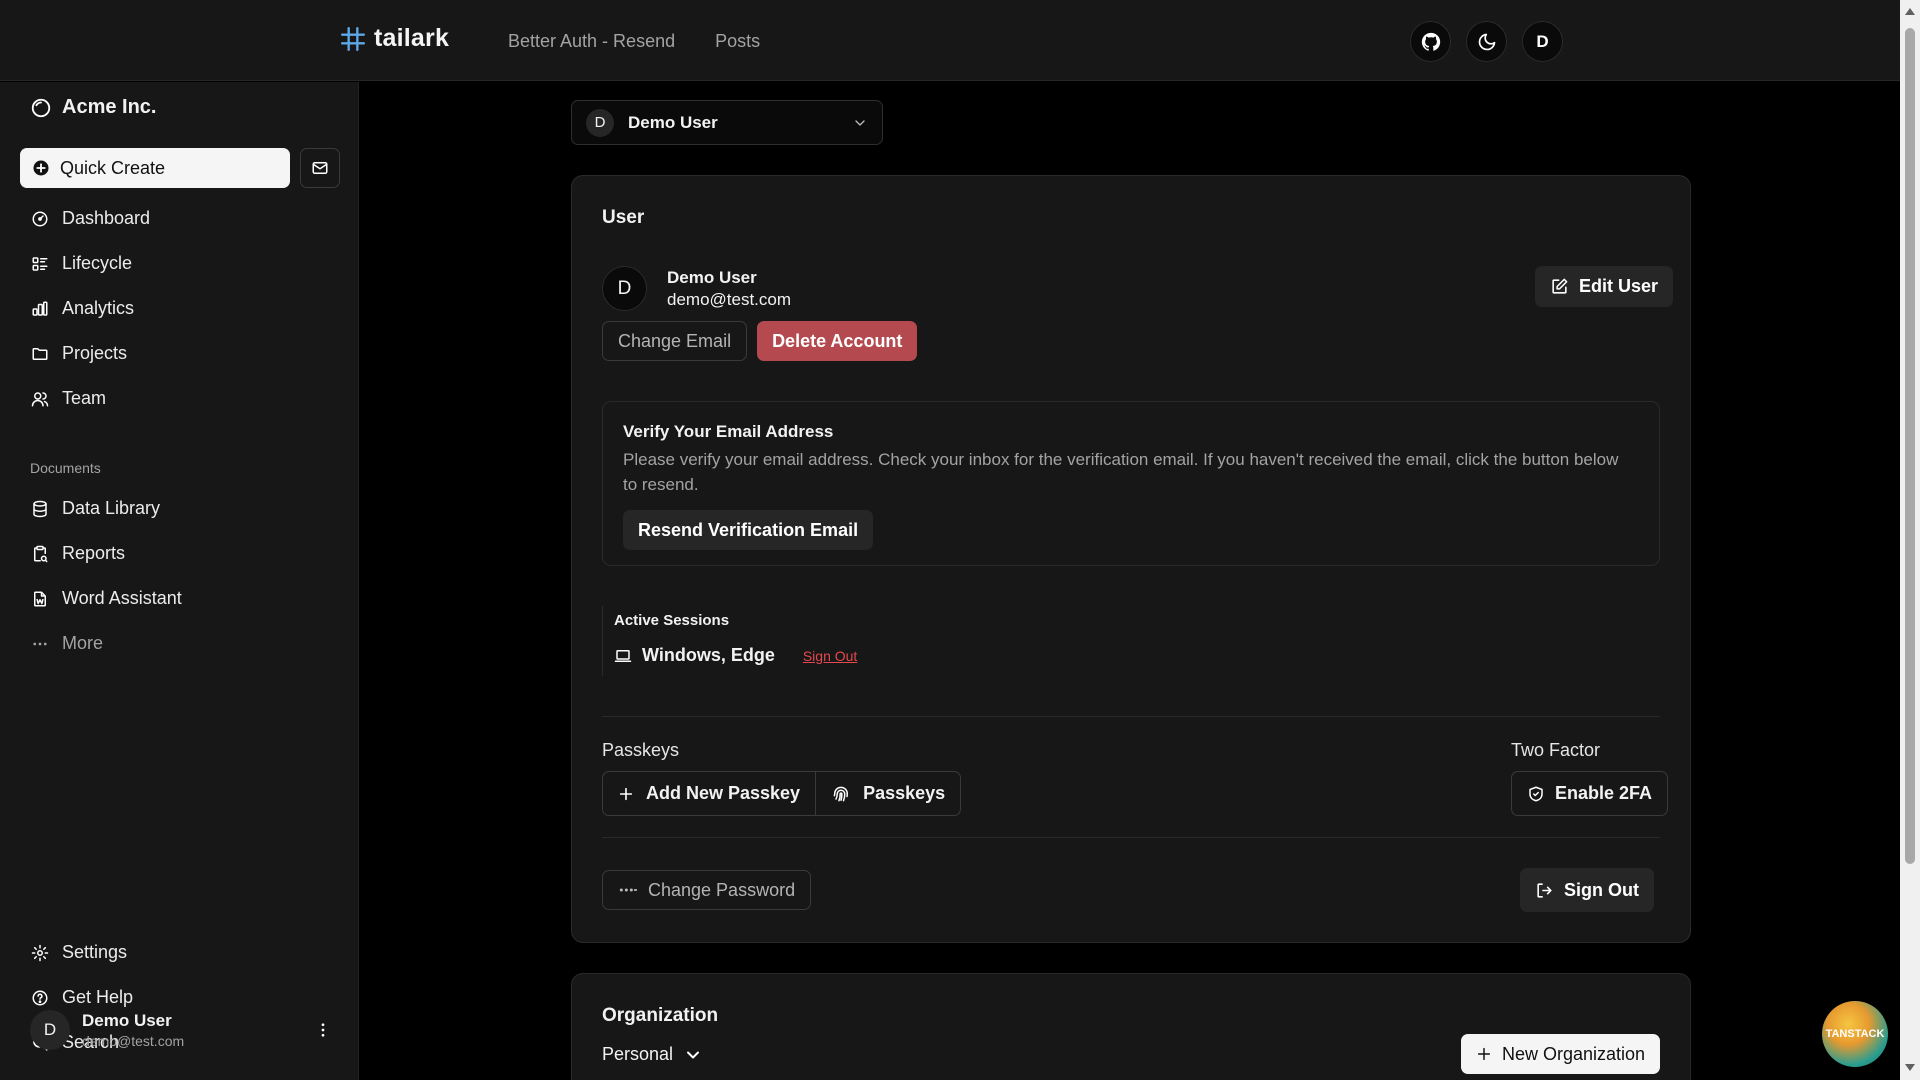 The image size is (1920, 1080). Describe the element at coordinates (185, 308) in the screenshot. I see `sidebar-item-analytics: Analytics` at that location.